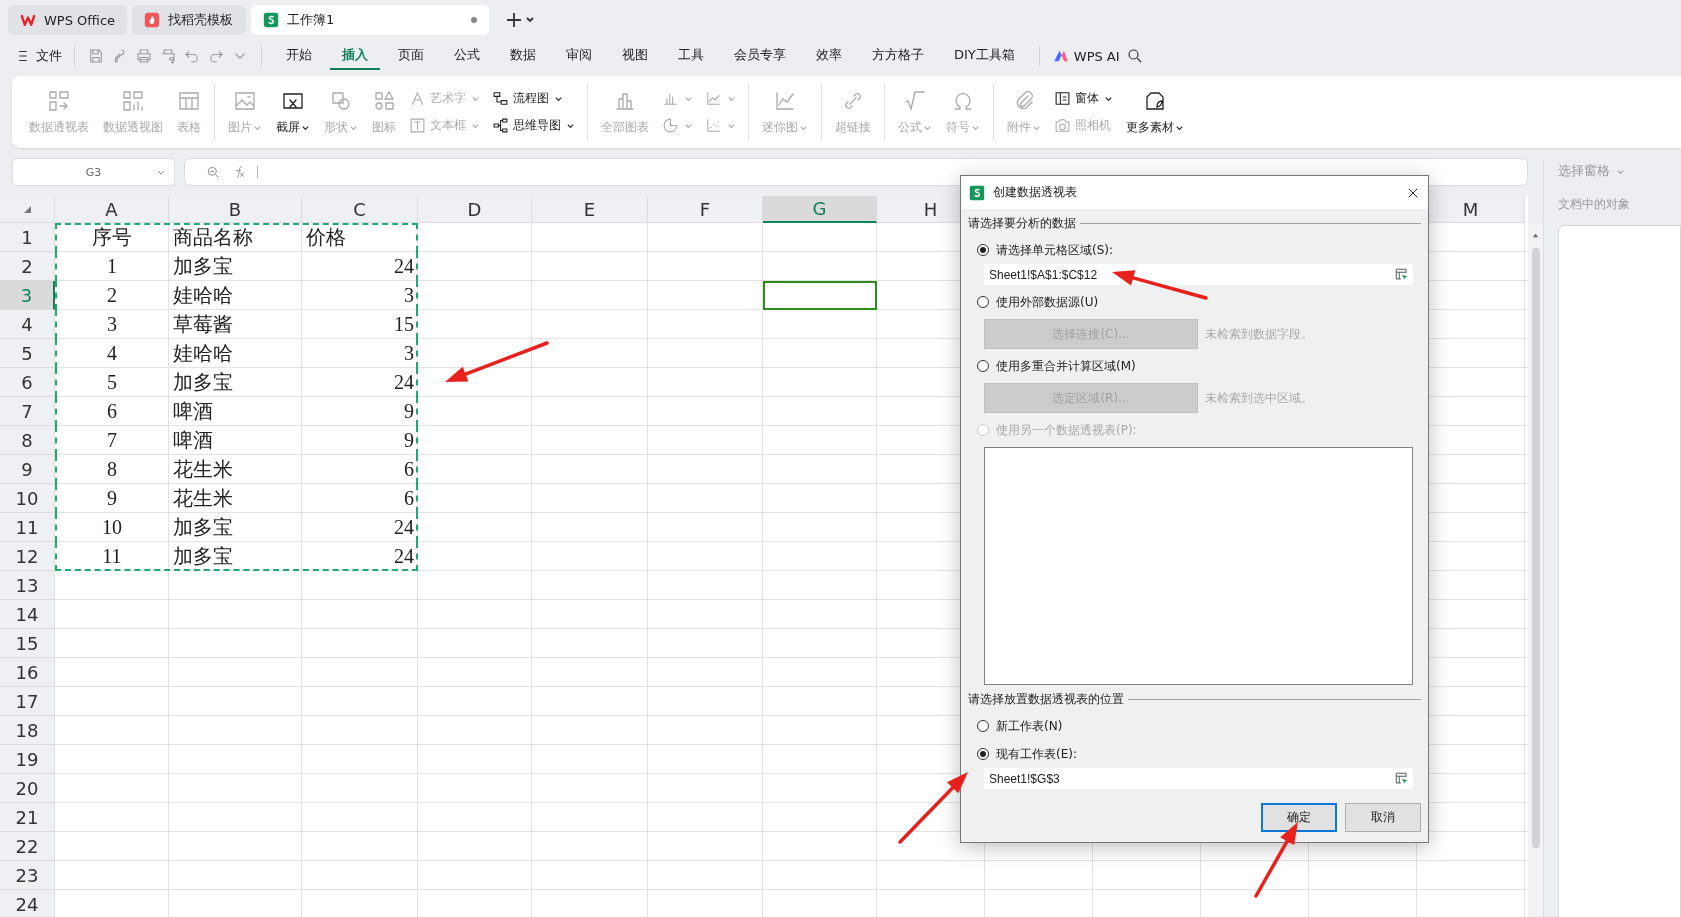 The image size is (1681, 917). I want to click on range-field: Sheet1!$G$3, so click(1198, 778).